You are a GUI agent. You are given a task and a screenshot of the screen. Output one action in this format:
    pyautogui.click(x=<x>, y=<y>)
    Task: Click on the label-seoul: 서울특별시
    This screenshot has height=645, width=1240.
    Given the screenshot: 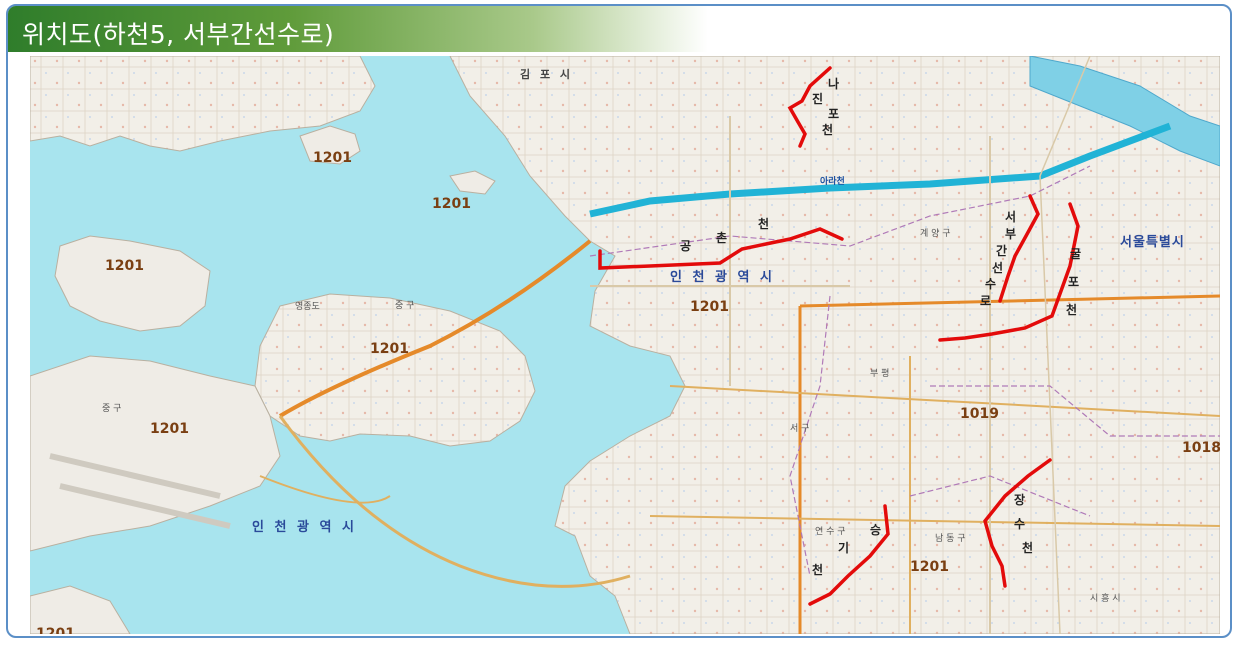 What is the action you would take?
    pyautogui.click(x=1152, y=242)
    